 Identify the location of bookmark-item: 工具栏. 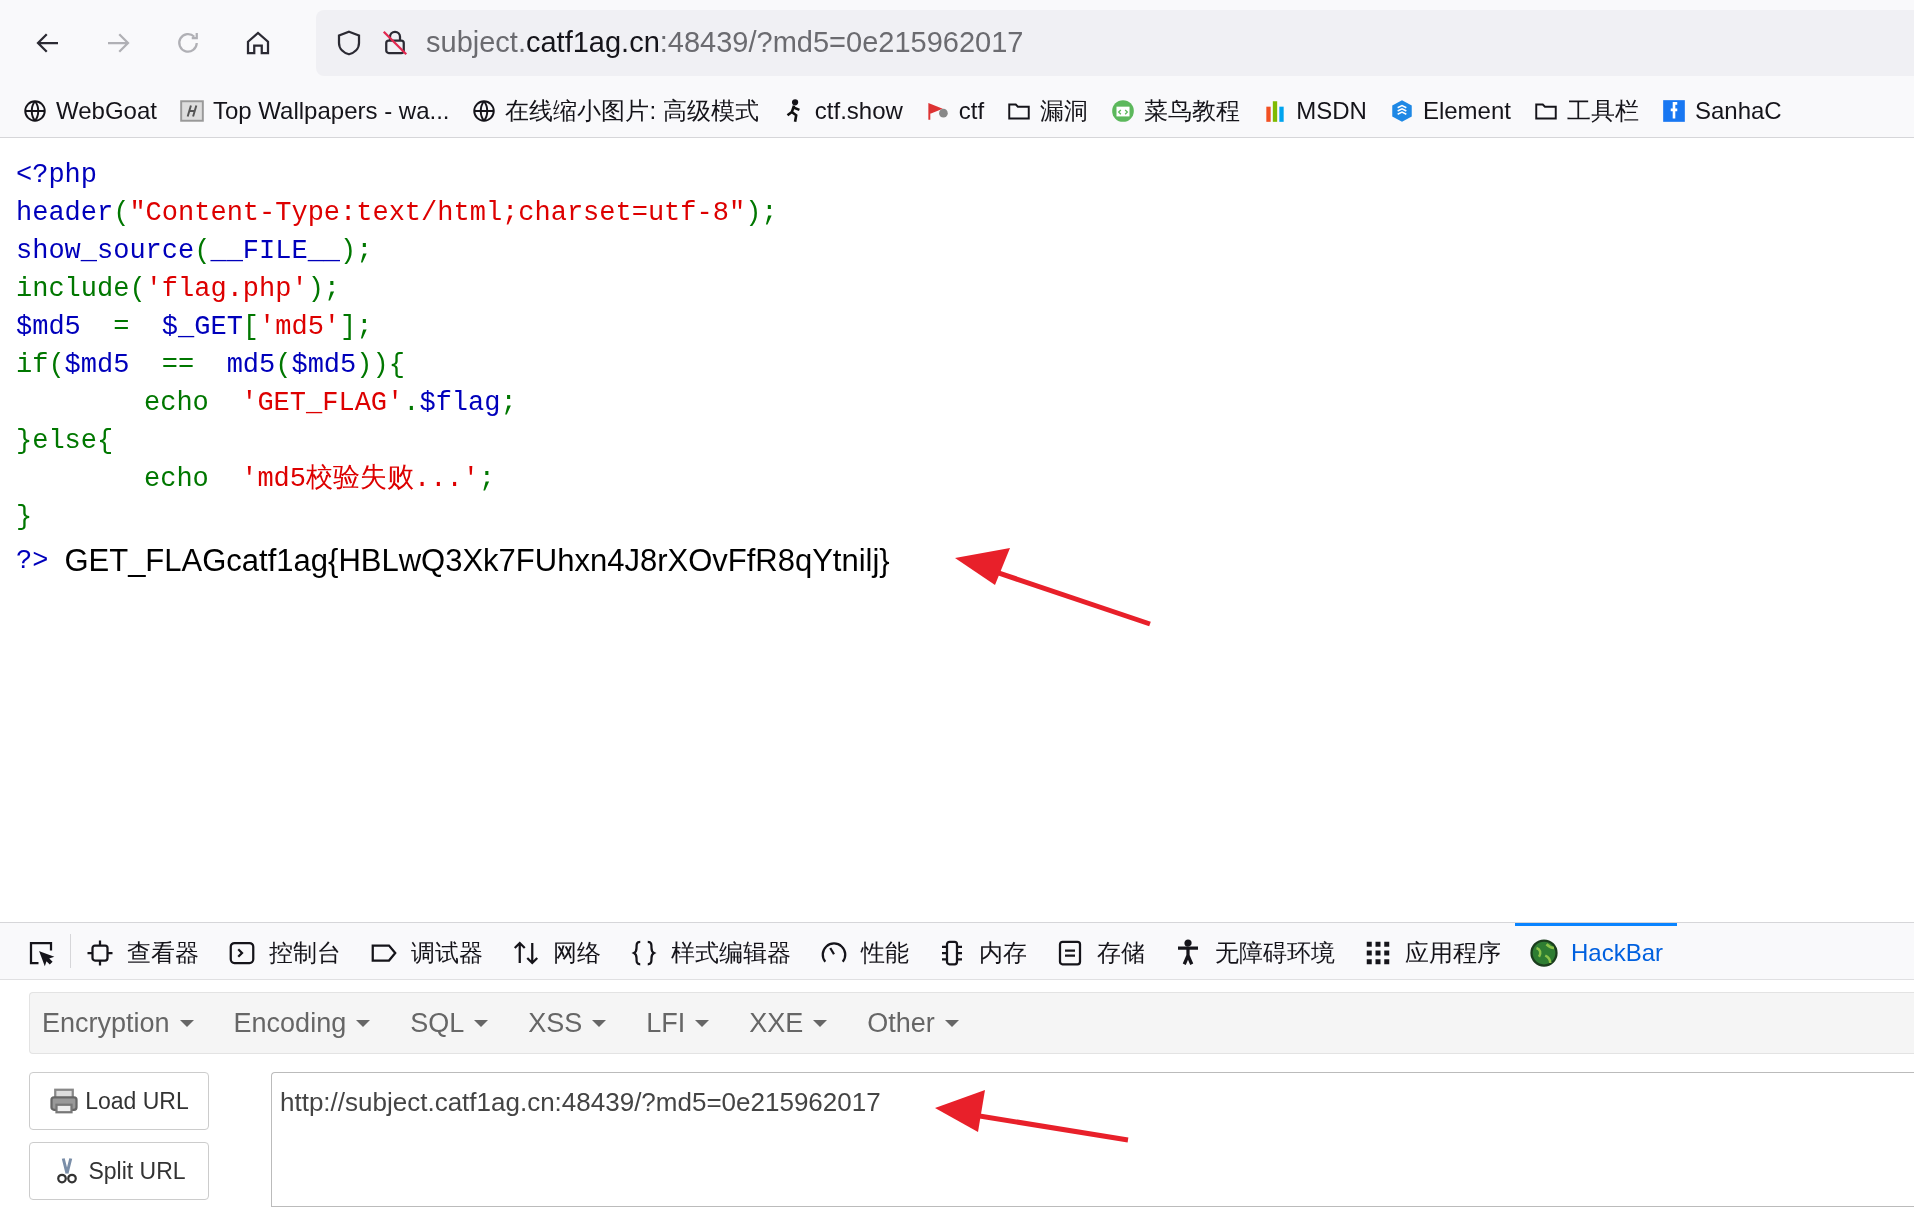
(1585, 111).